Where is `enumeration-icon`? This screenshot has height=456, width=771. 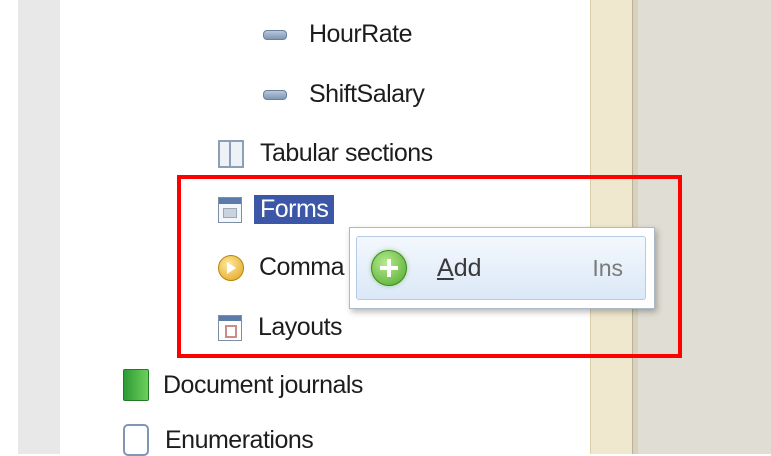 enumeration-icon is located at coordinates (136, 440).